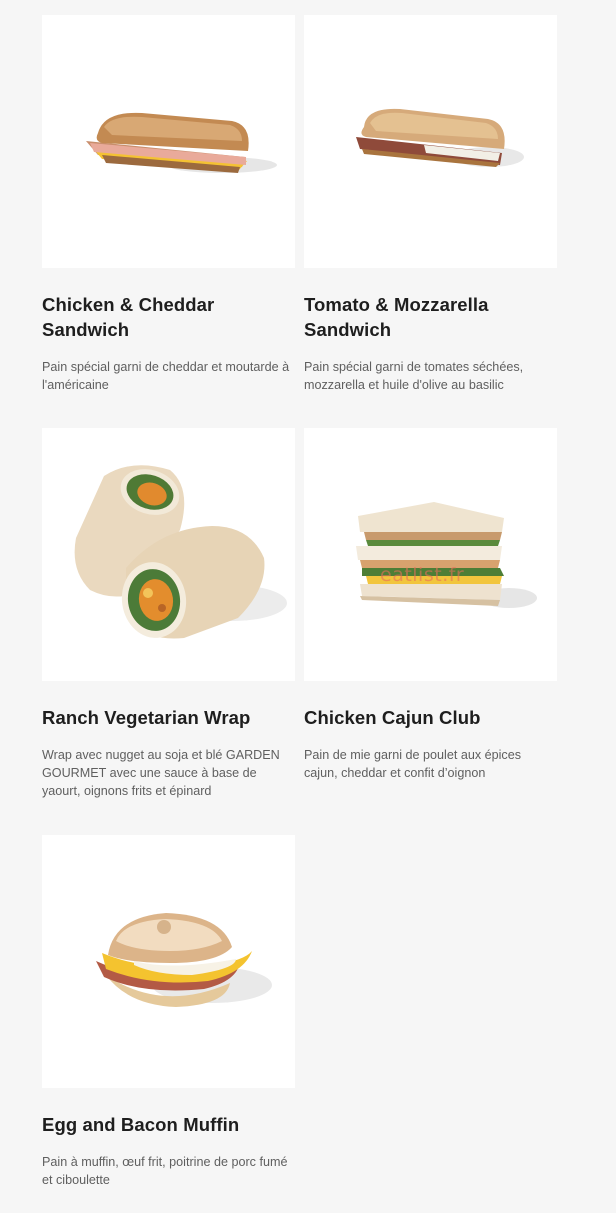  What do you see at coordinates (180, 552) in the screenshot?
I see `wrap-icon` at bounding box center [180, 552].